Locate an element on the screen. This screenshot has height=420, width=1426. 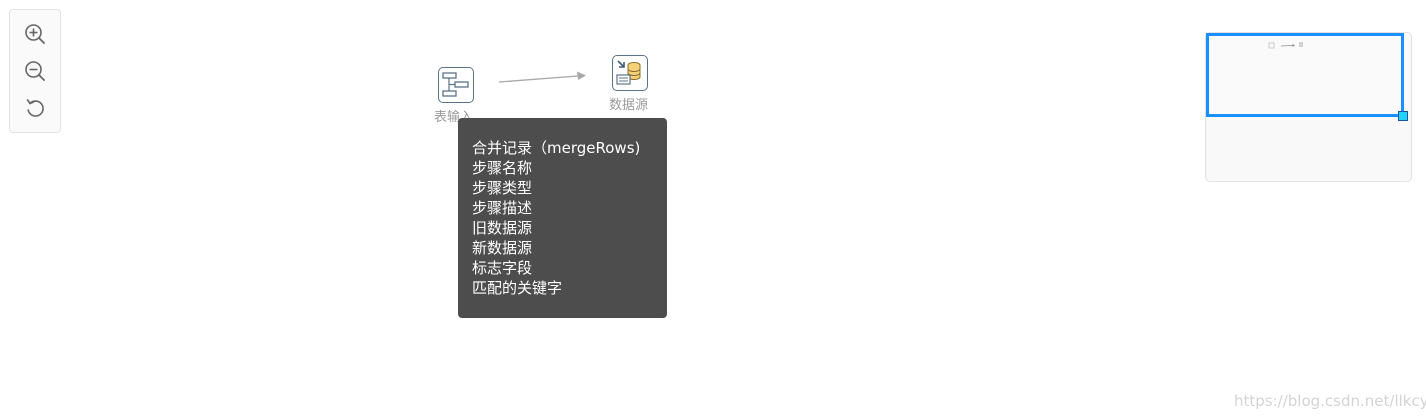
minimap-resize-handle is located at coordinates (1403, 116).